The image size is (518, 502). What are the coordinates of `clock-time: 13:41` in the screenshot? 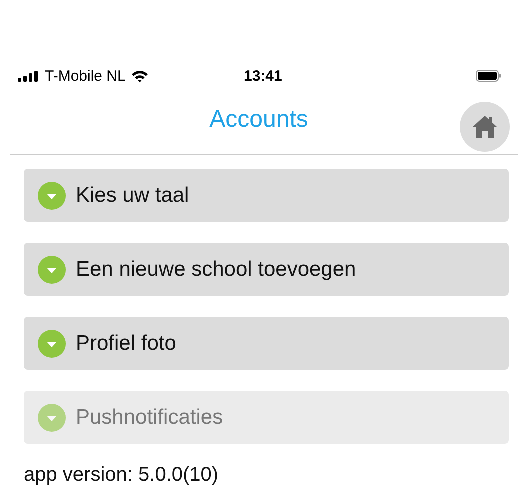 It's located at (263, 76).